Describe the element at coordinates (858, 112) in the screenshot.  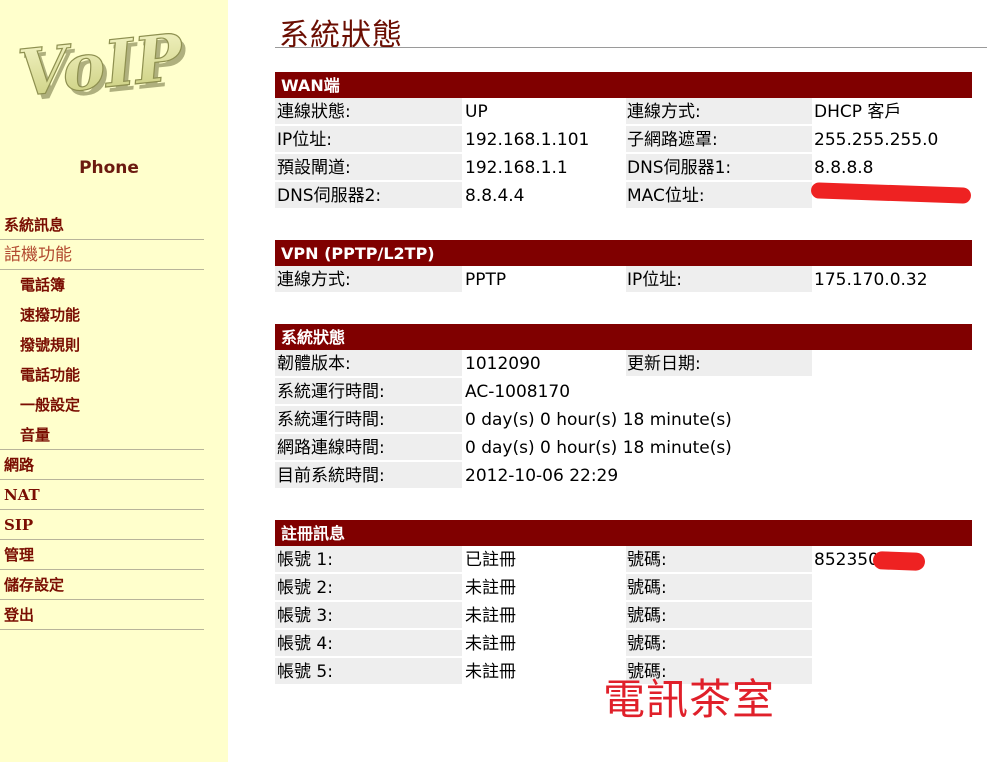
I see `wan-value-2: DHCP 客戶` at that location.